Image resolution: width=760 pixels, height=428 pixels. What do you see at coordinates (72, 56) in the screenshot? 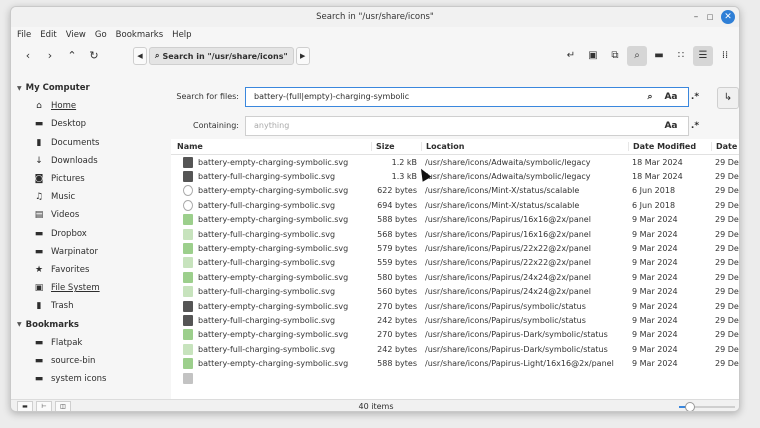
I see `up-button: ⌃` at bounding box center [72, 56].